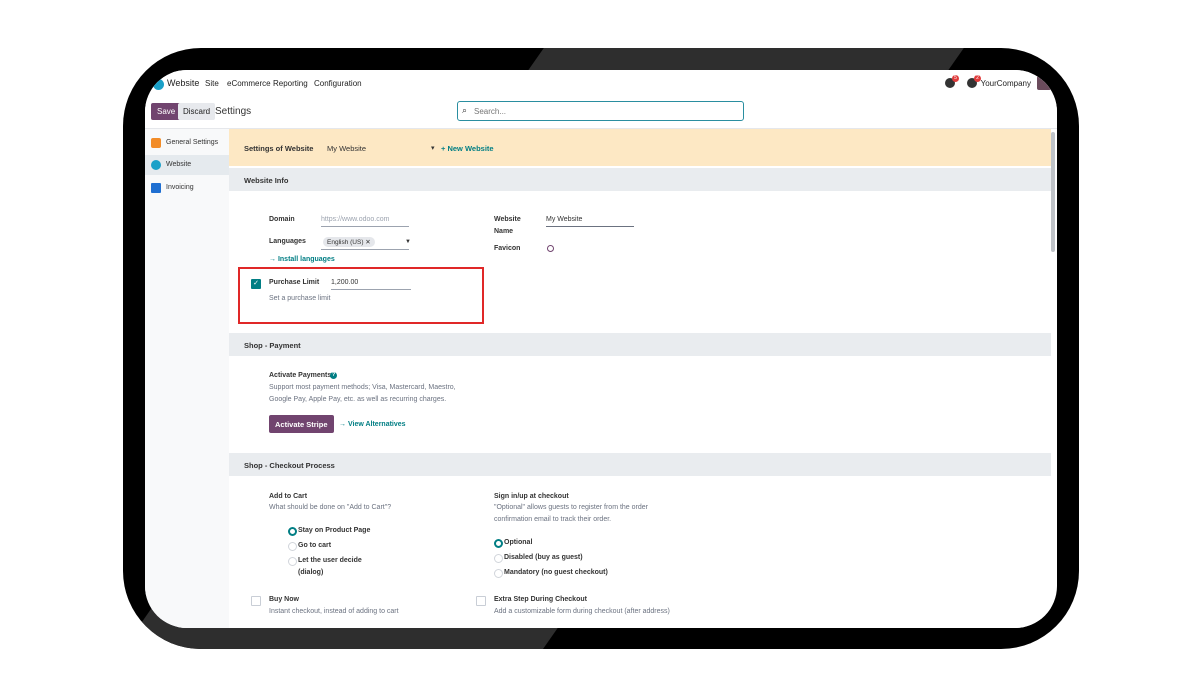  I want to click on purchase-limit-field: 1,200.00, so click(344, 282).